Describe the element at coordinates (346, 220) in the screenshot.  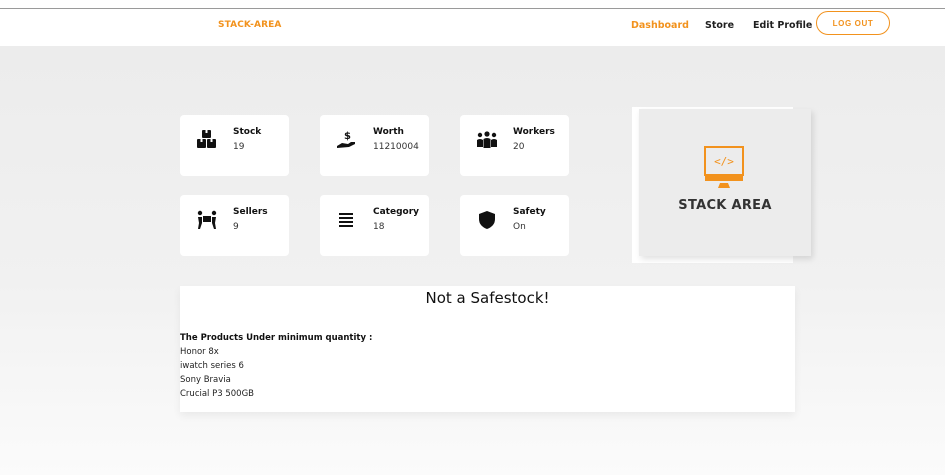
I see `list-icon` at that location.